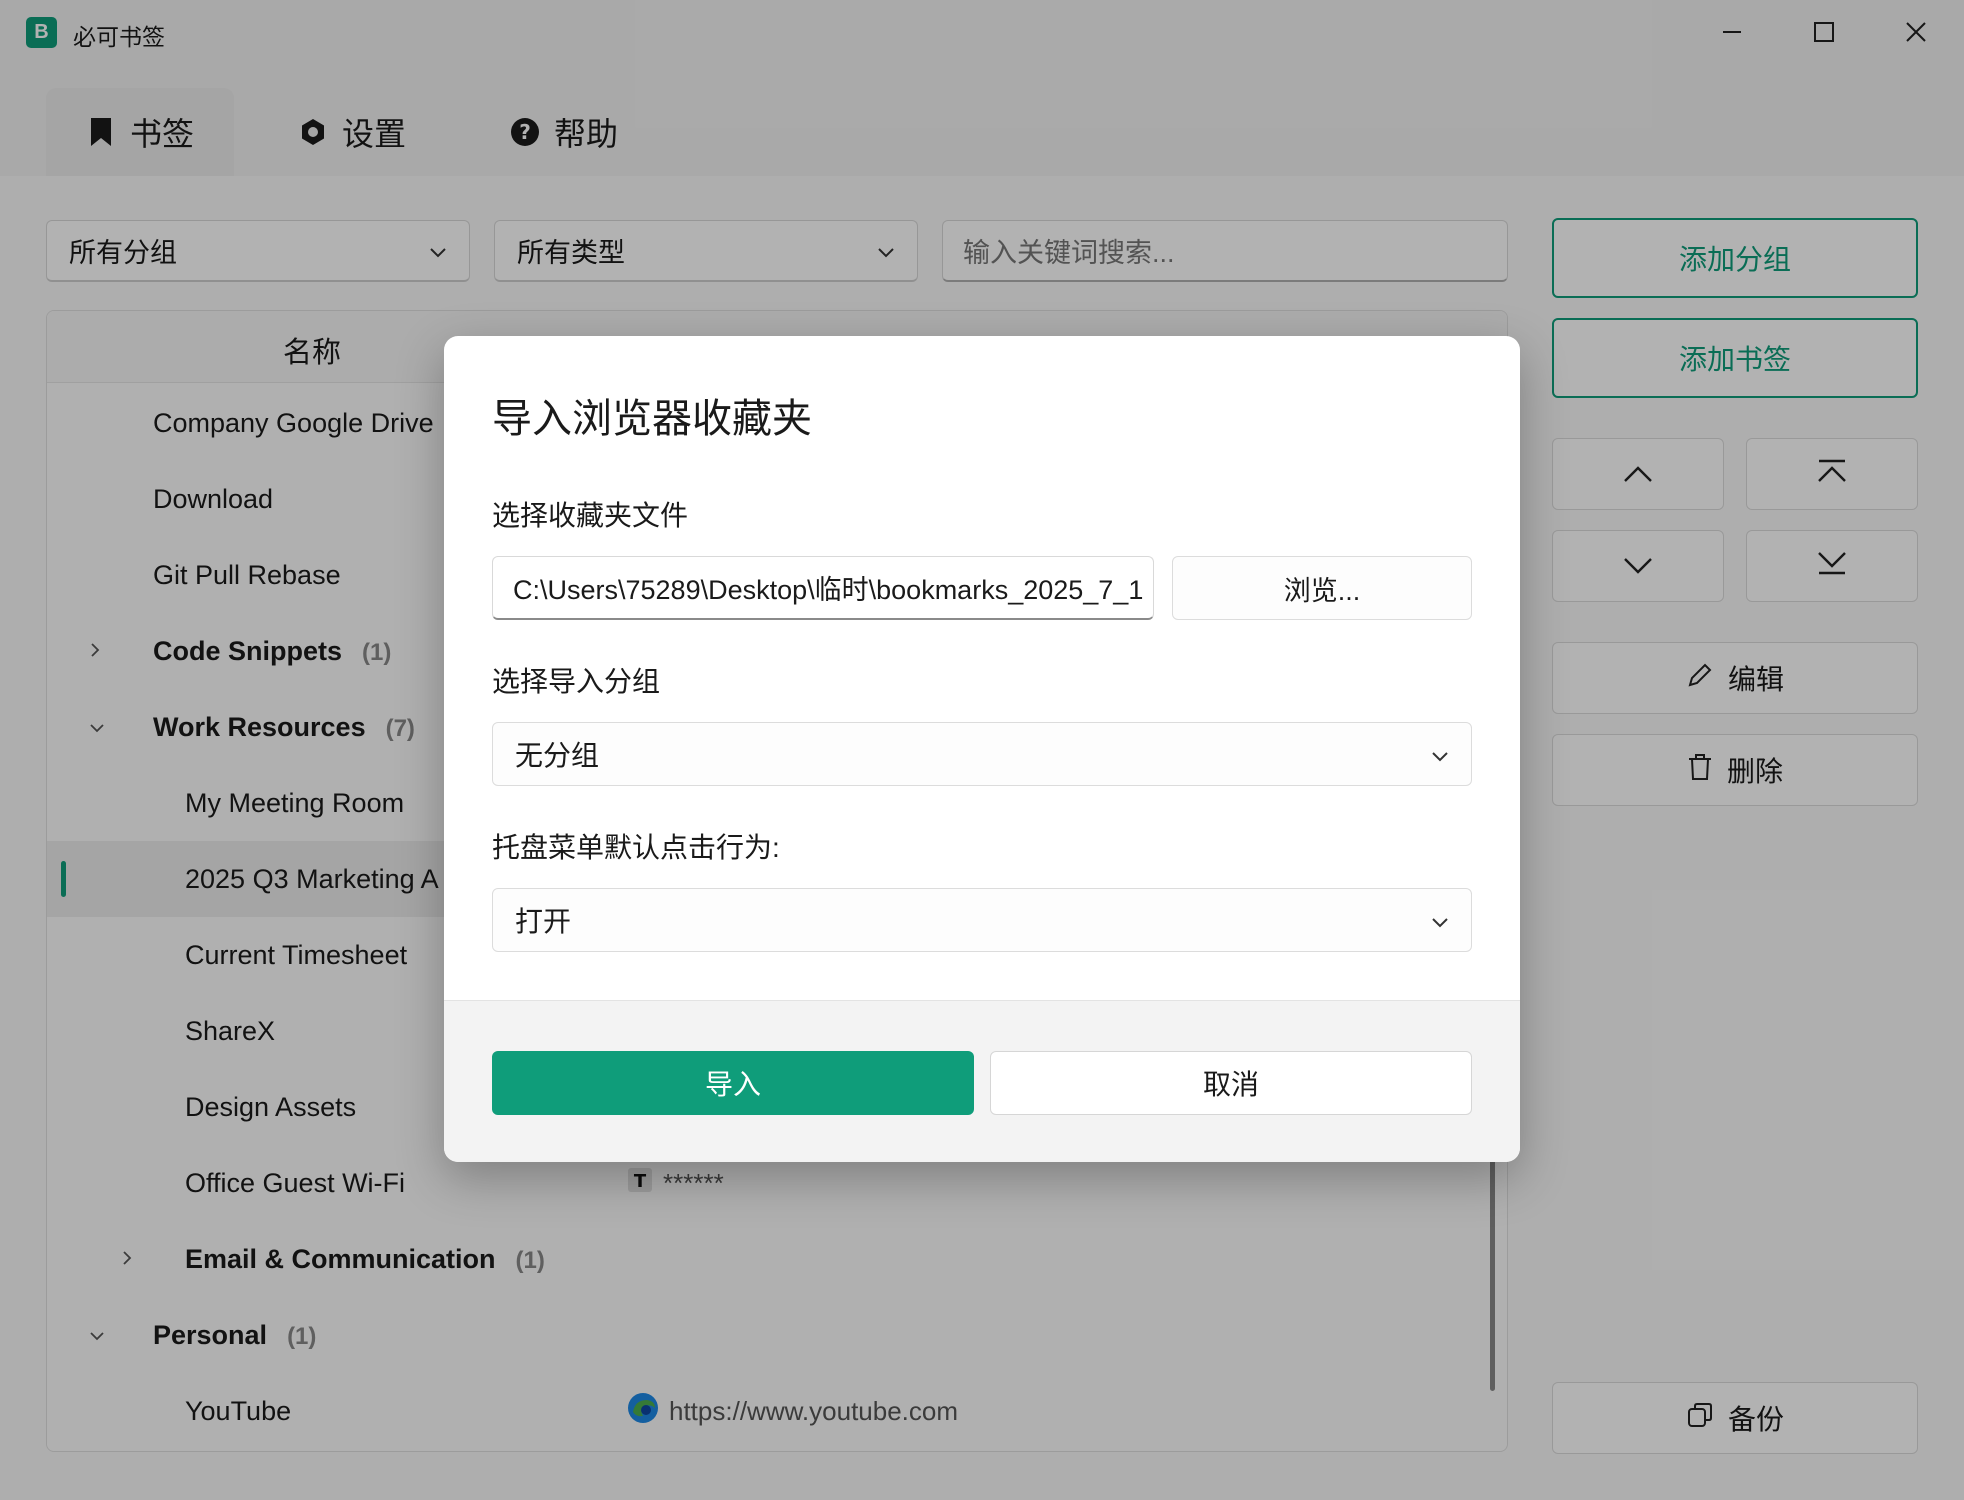 This screenshot has width=1964, height=1500. I want to click on tray-action-value: 打开, so click(543, 921).